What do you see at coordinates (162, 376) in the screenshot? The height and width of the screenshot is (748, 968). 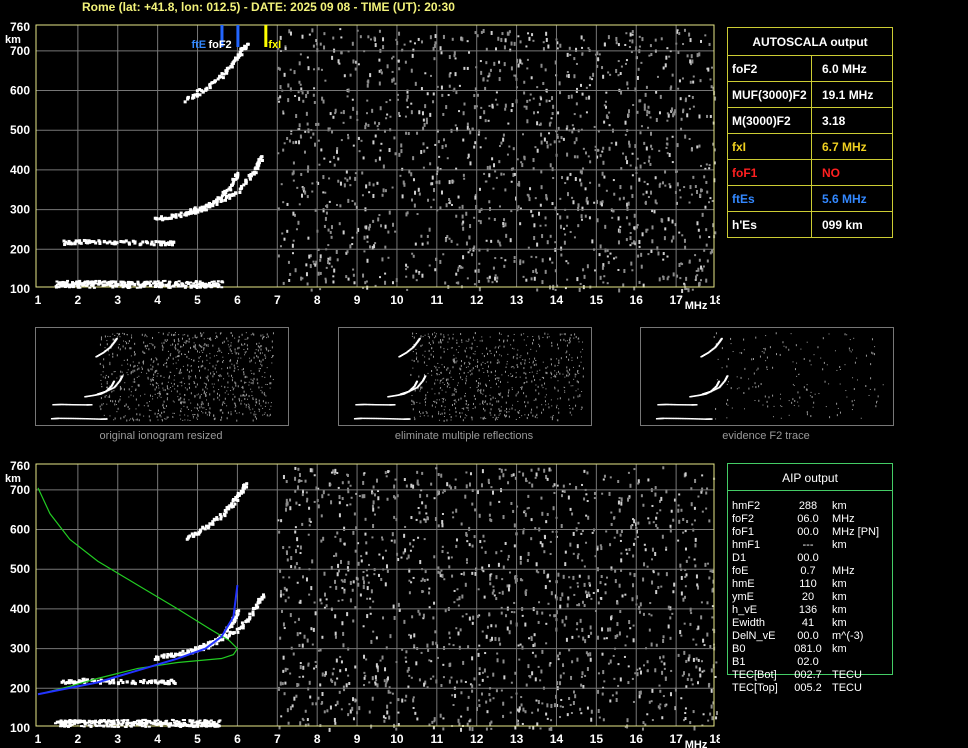 I see `thumbnail-original` at bounding box center [162, 376].